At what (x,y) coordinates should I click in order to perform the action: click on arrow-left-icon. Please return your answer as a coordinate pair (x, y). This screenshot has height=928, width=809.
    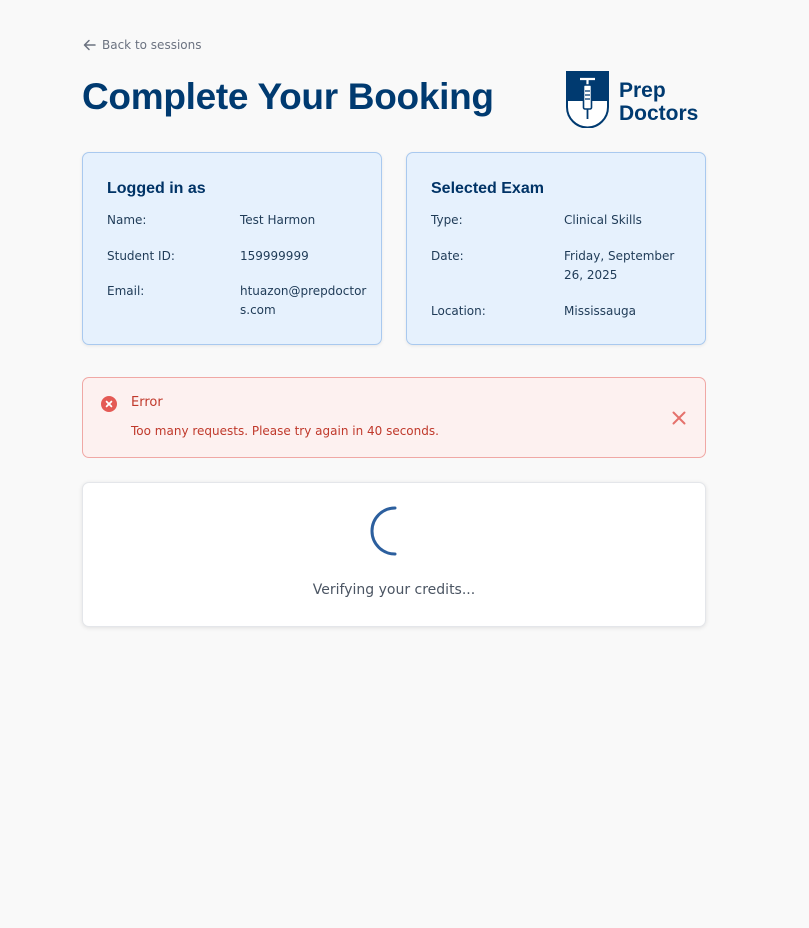
    Looking at the image, I should click on (89, 45).